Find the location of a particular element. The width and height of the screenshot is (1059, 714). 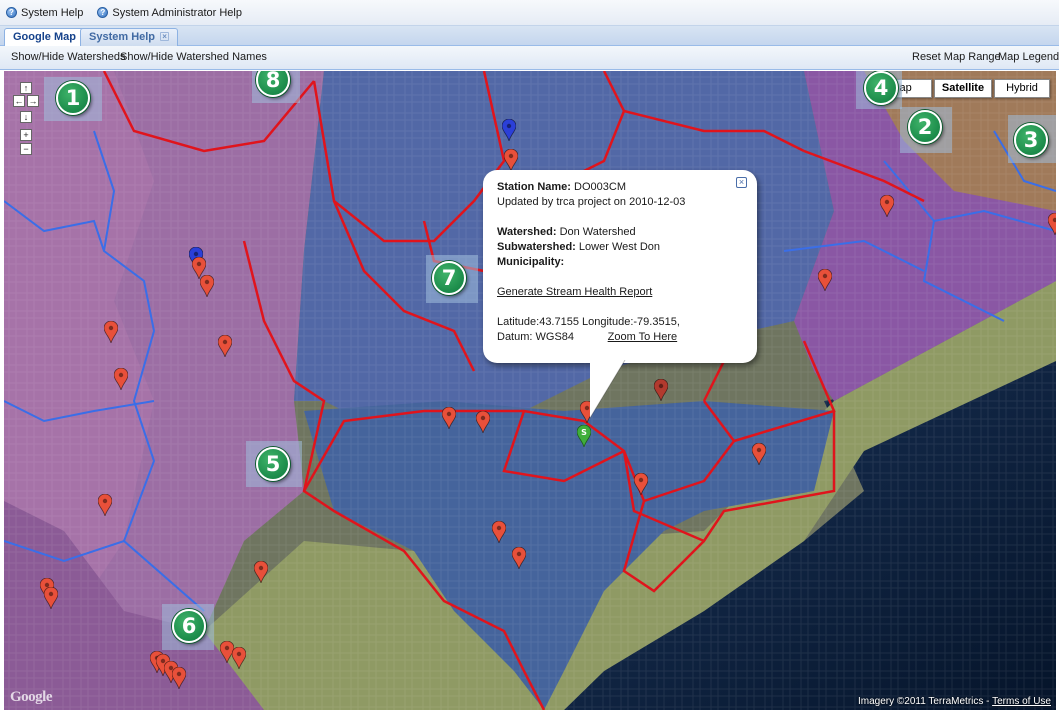

zoom-to-here-link: Zoom To Here is located at coordinates (643, 337).